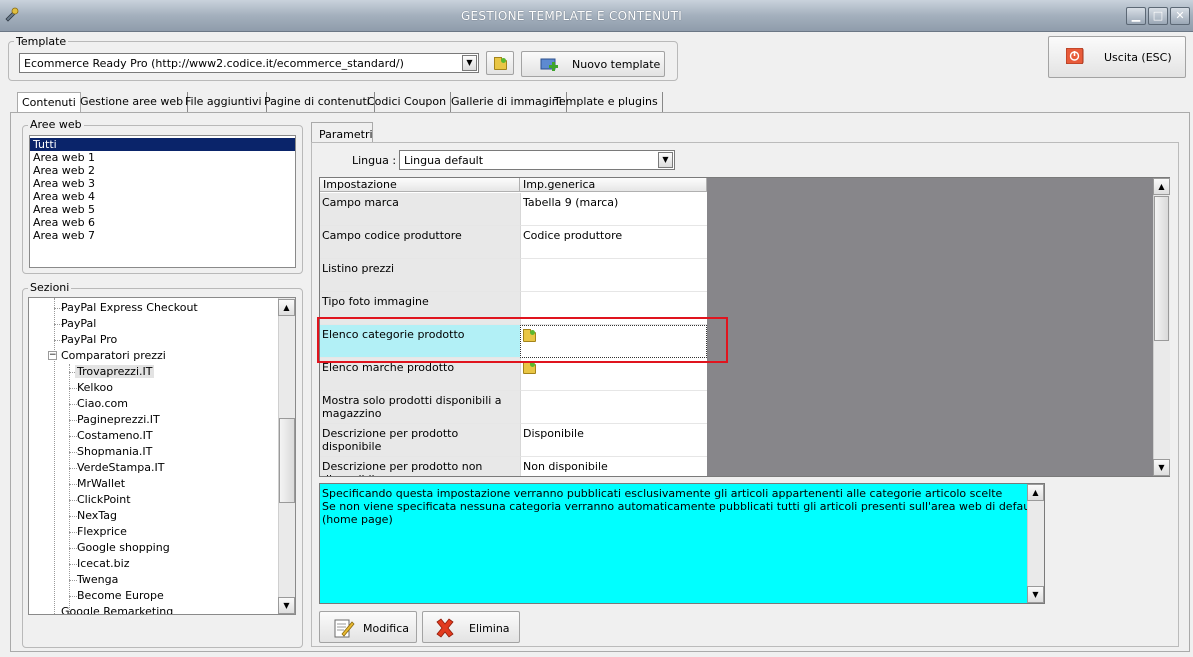 This screenshot has height=657, width=1193. Describe the element at coordinates (420, 440) in the screenshot. I see `grid-cell-key: Descrizione per prodotto disponibile` at that location.